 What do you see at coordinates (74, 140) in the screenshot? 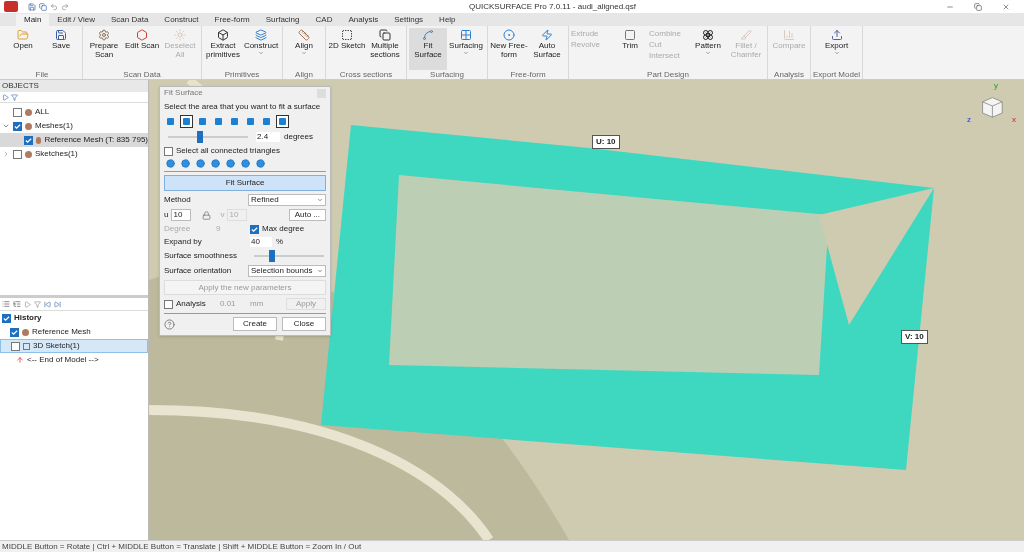
I see `tree-item: Reference Mesh (T: 835 795)` at bounding box center [74, 140].